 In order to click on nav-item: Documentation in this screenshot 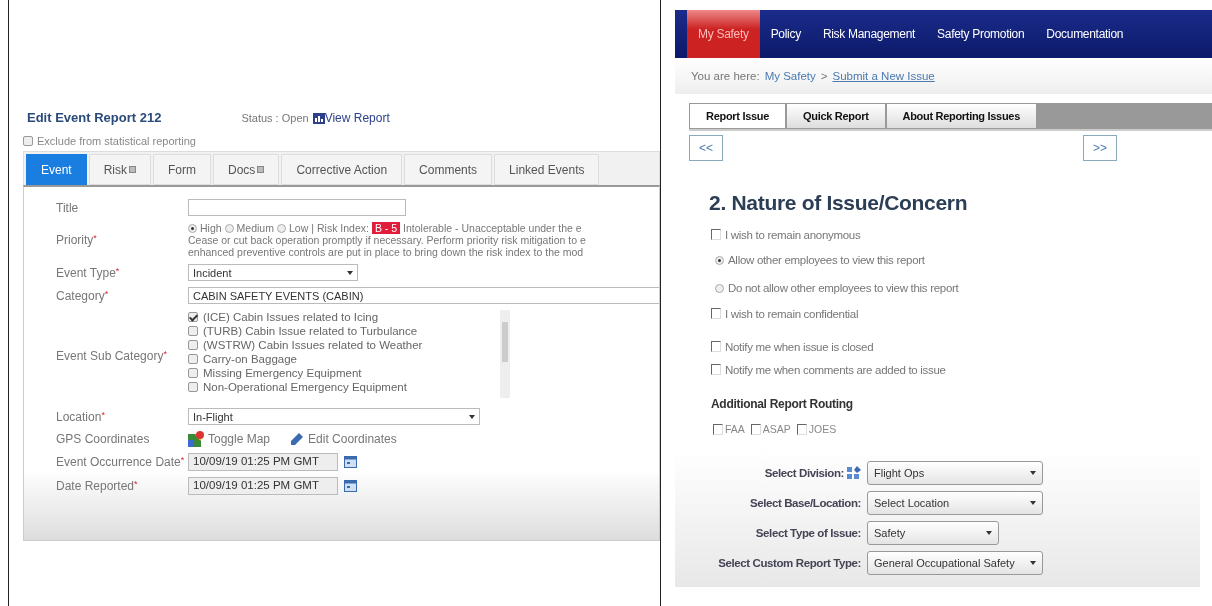, I will do `click(1085, 34)`.